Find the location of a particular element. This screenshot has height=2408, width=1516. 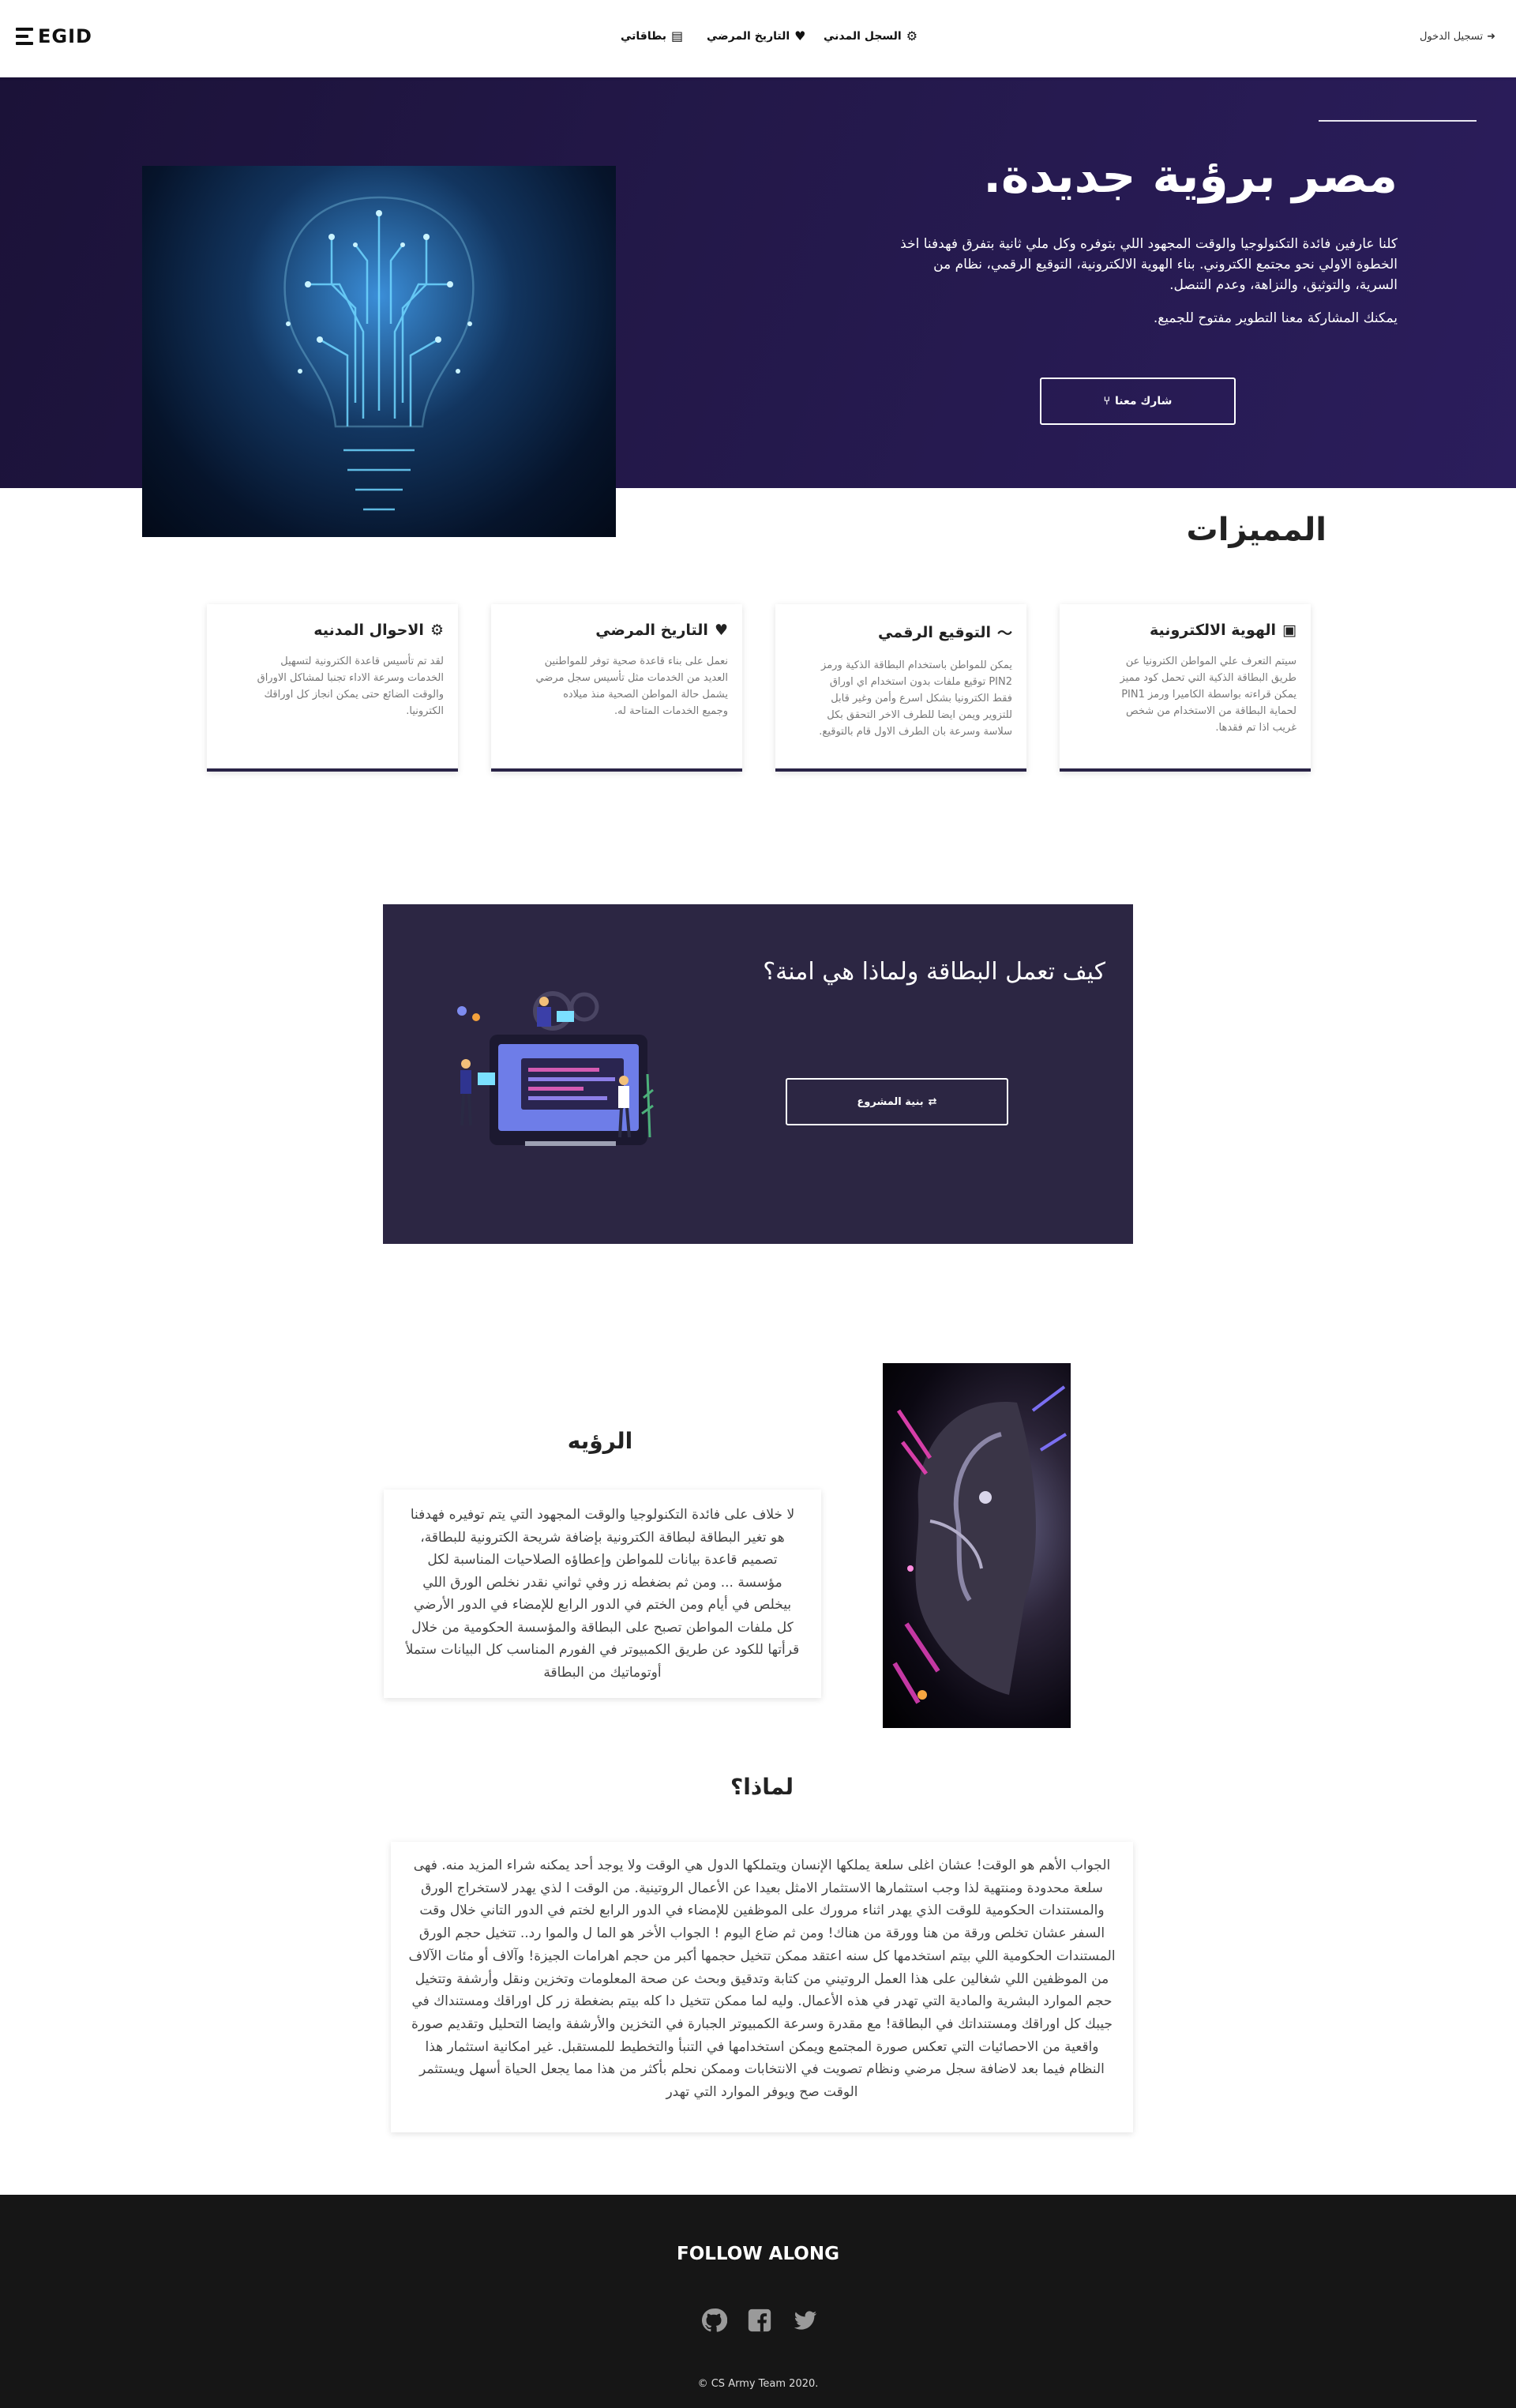

login-link: تسجيل الدخول ➜ is located at coordinates (1457, 37).